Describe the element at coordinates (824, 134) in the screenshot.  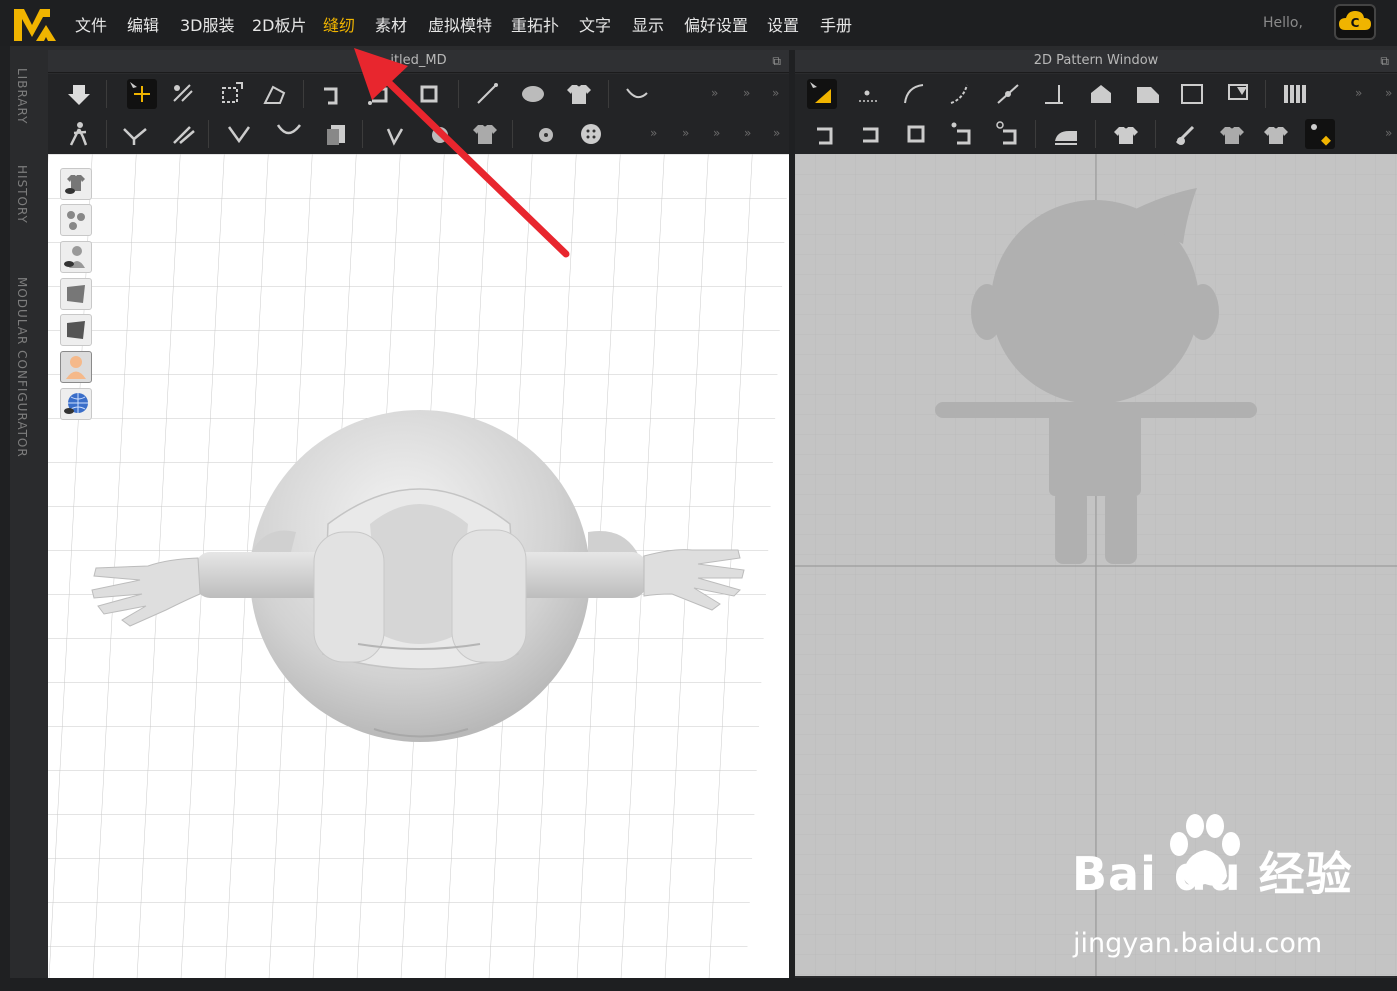
I see `2d-tack-icon` at that location.